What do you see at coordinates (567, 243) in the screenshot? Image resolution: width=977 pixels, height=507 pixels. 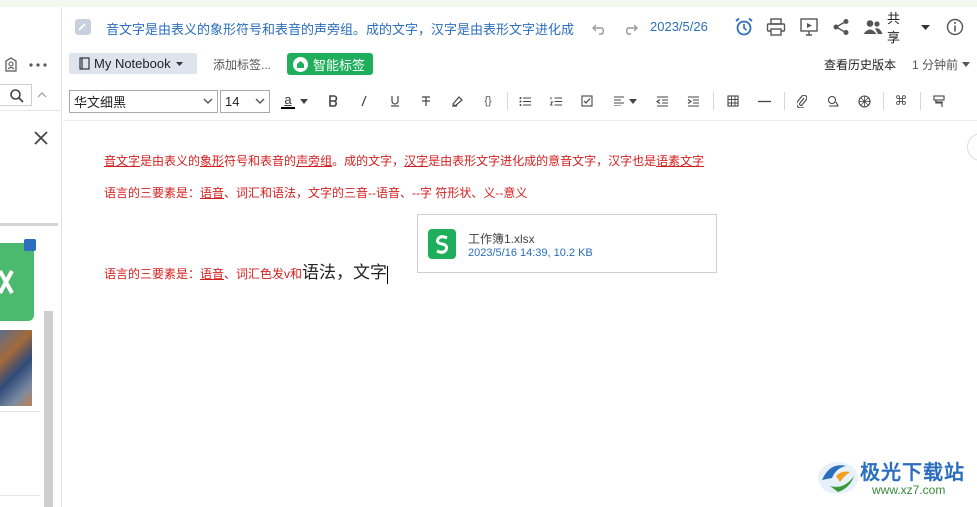 I see `attachment-card: 工作簿1.xlsx 2023/5/16 14:39, 10.2 KB` at bounding box center [567, 243].